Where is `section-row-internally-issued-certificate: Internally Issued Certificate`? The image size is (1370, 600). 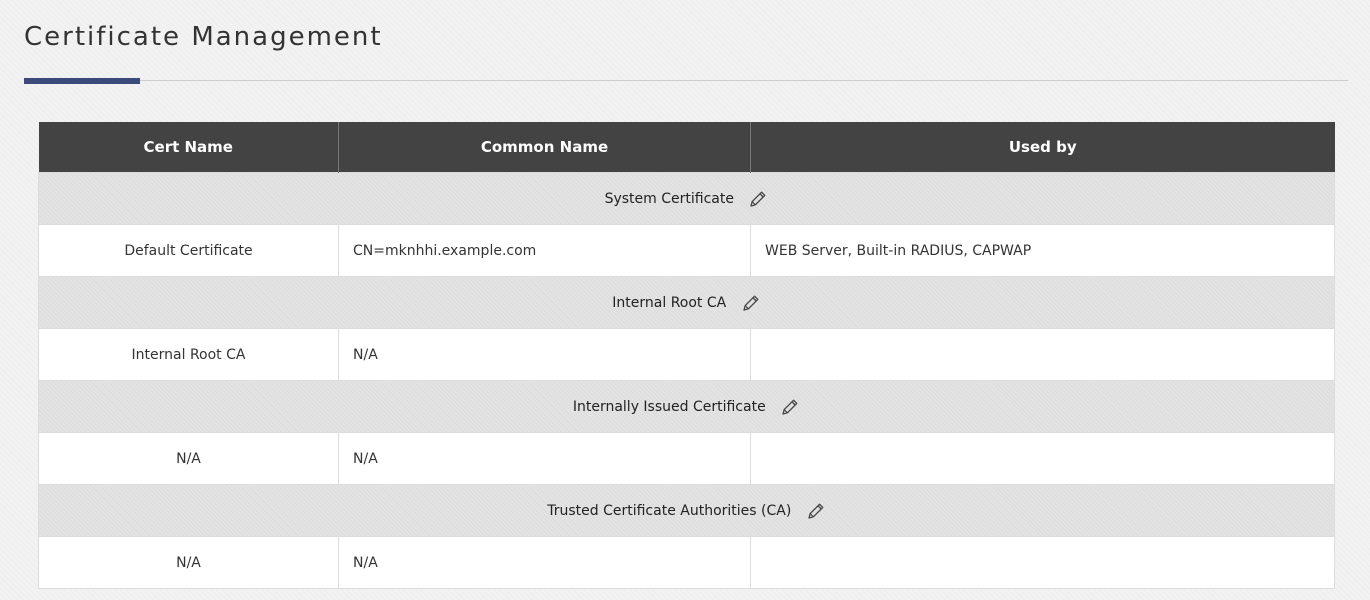
section-row-internally-issued-certificate: Internally Issued Certificate is located at coordinates (686, 406).